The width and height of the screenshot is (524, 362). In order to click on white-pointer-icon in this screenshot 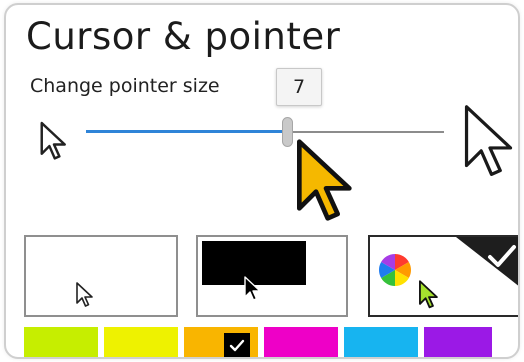, I will do `click(84, 294)`.